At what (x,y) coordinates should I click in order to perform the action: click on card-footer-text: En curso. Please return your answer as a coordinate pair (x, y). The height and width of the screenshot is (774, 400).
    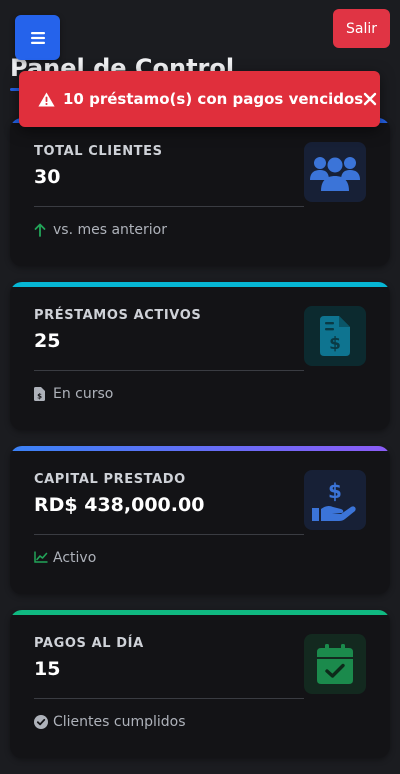
    Looking at the image, I should click on (83, 394).